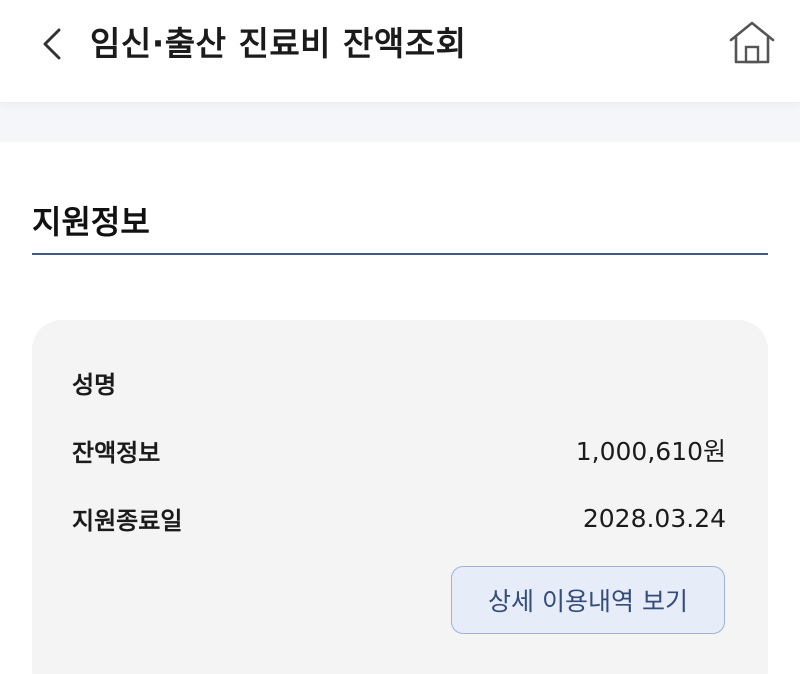  What do you see at coordinates (127, 520) in the screenshot?
I see `end-date-label: 지원종료일` at bounding box center [127, 520].